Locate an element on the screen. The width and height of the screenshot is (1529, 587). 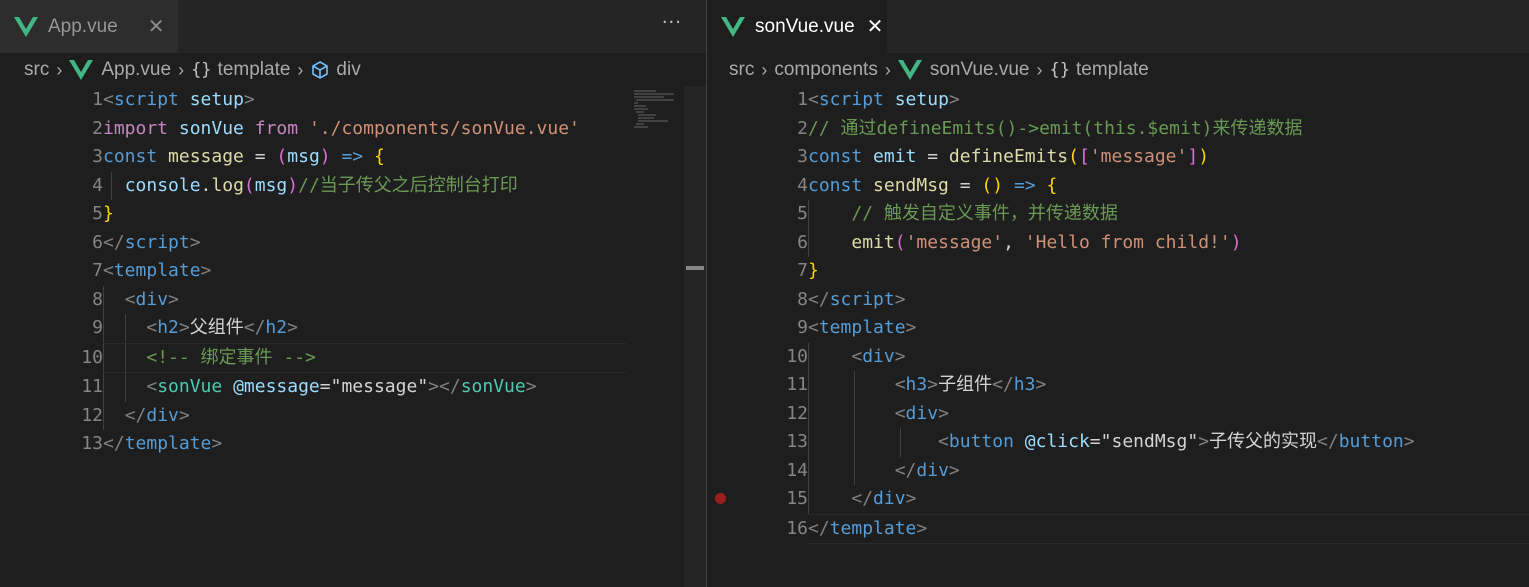
breadcrumb-item-file: App.vue is located at coordinates (136, 70).